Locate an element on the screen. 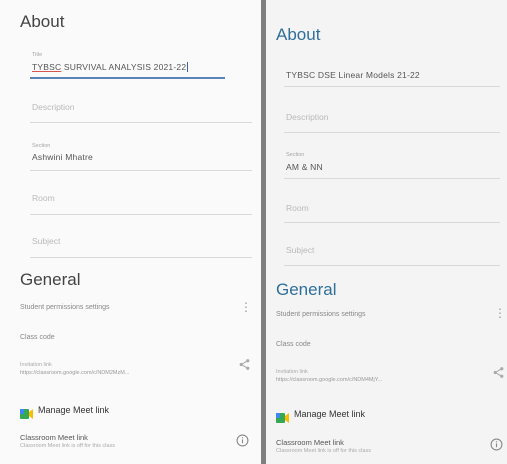 This screenshot has width=507, height=464. title-input: TYBSC SURVIVAL ANALYSIS 2021-22 is located at coordinates (110, 67).